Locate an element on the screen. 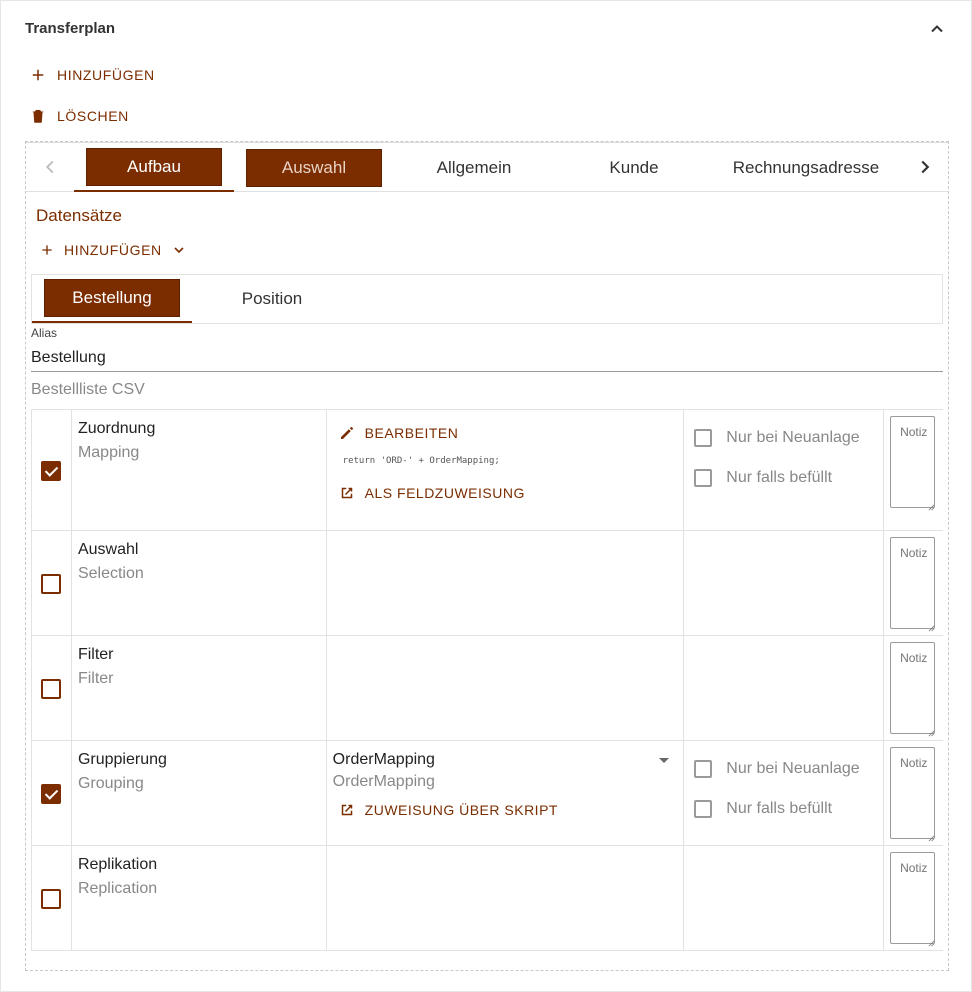  row-sub: Replication is located at coordinates (117, 888).